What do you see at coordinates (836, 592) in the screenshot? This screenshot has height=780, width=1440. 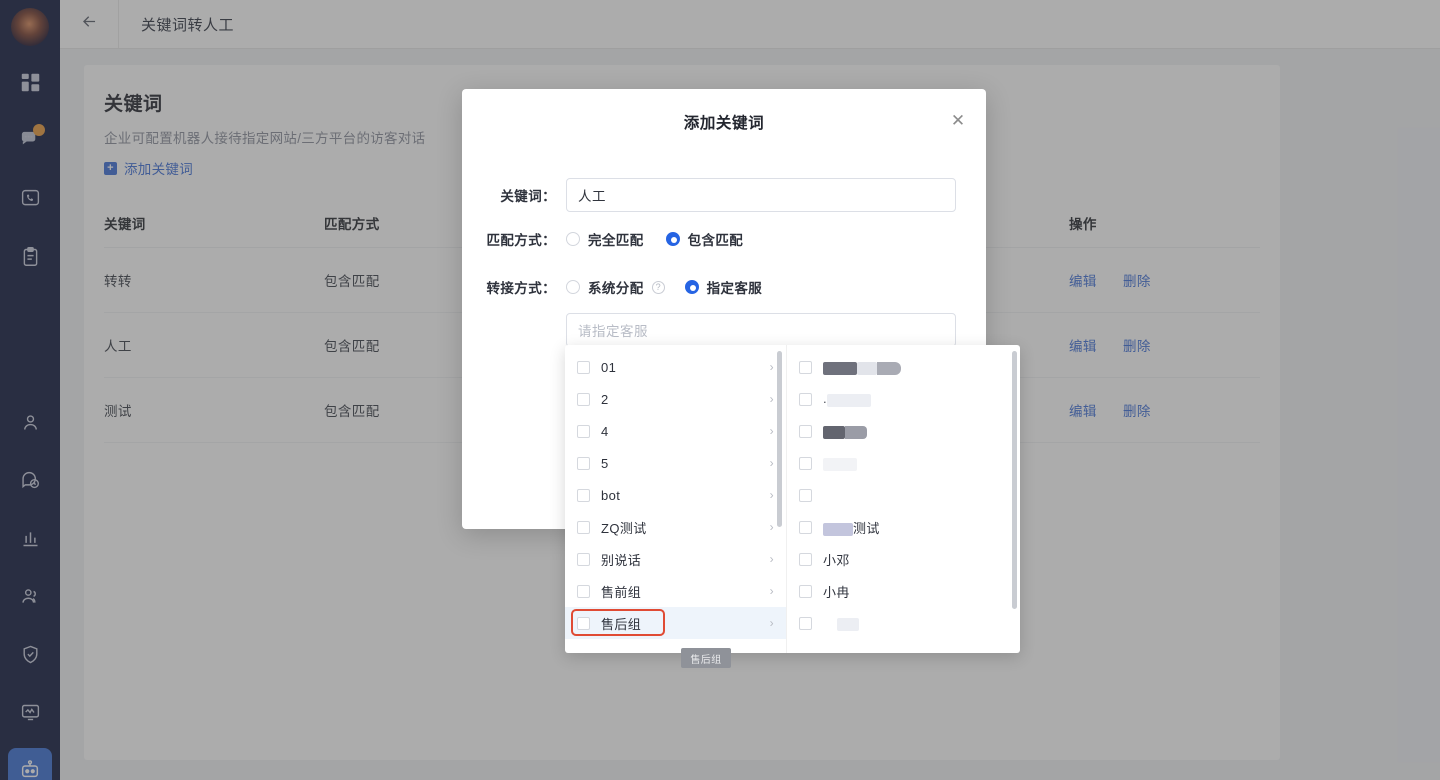 I see `agent-label: 小冉` at bounding box center [836, 592].